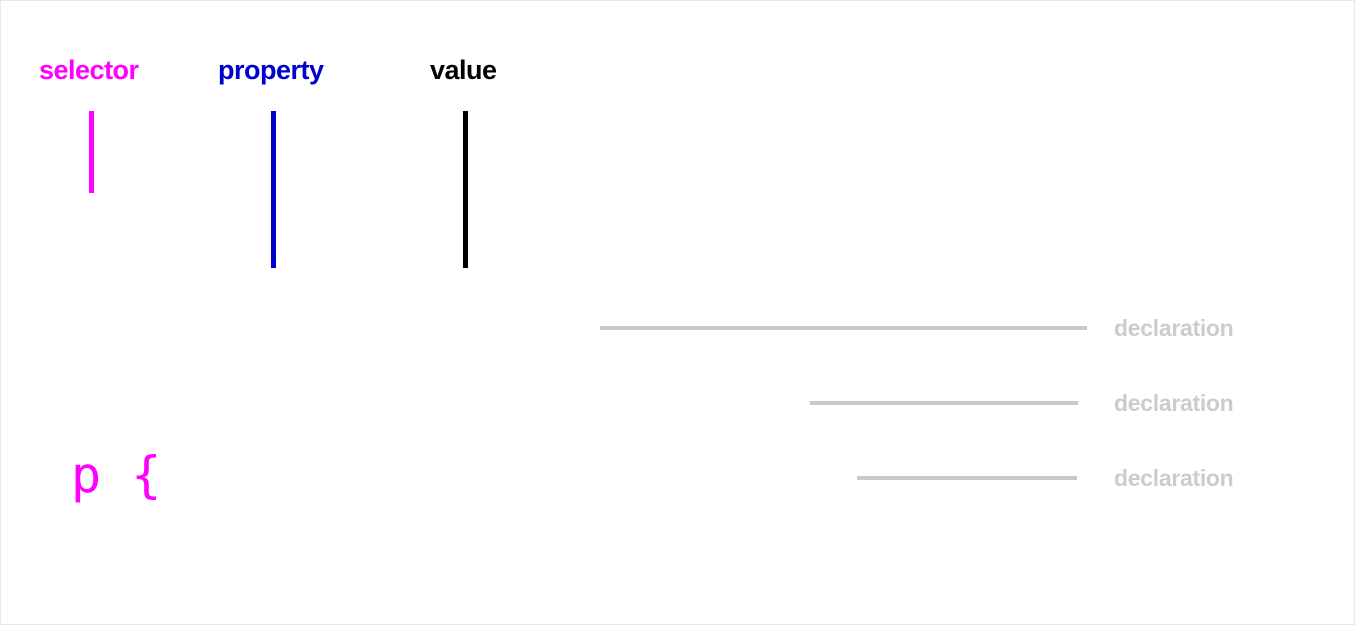 The image size is (1355, 625). Describe the element at coordinates (86, 475) in the screenshot. I see `code-token-selector: p` at that location.